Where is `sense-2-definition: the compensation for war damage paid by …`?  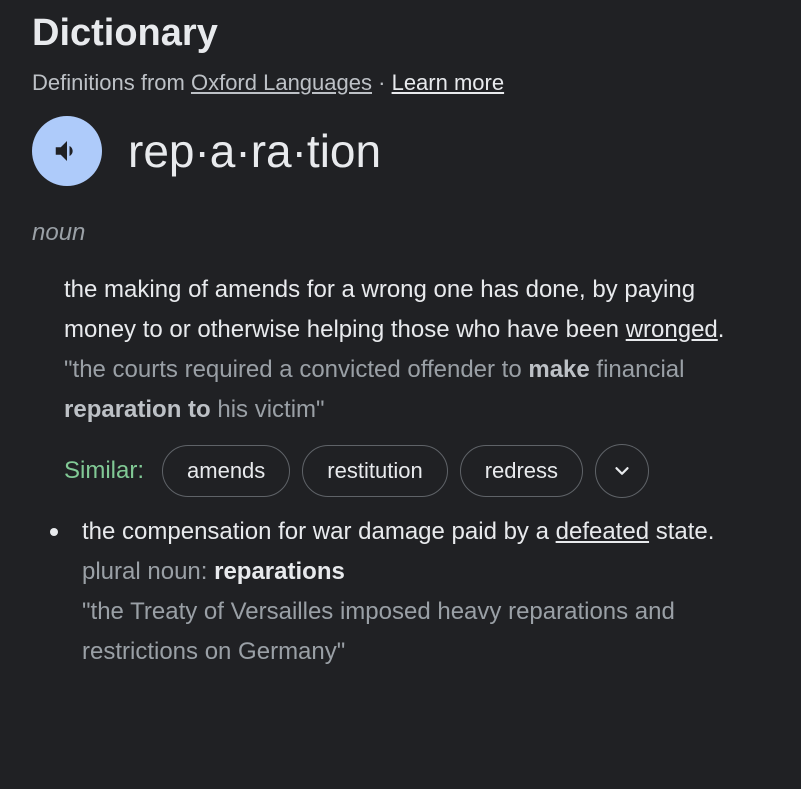 sense-2-definition: the compensation for war damage paid by … is located at coordinates (319, 531).